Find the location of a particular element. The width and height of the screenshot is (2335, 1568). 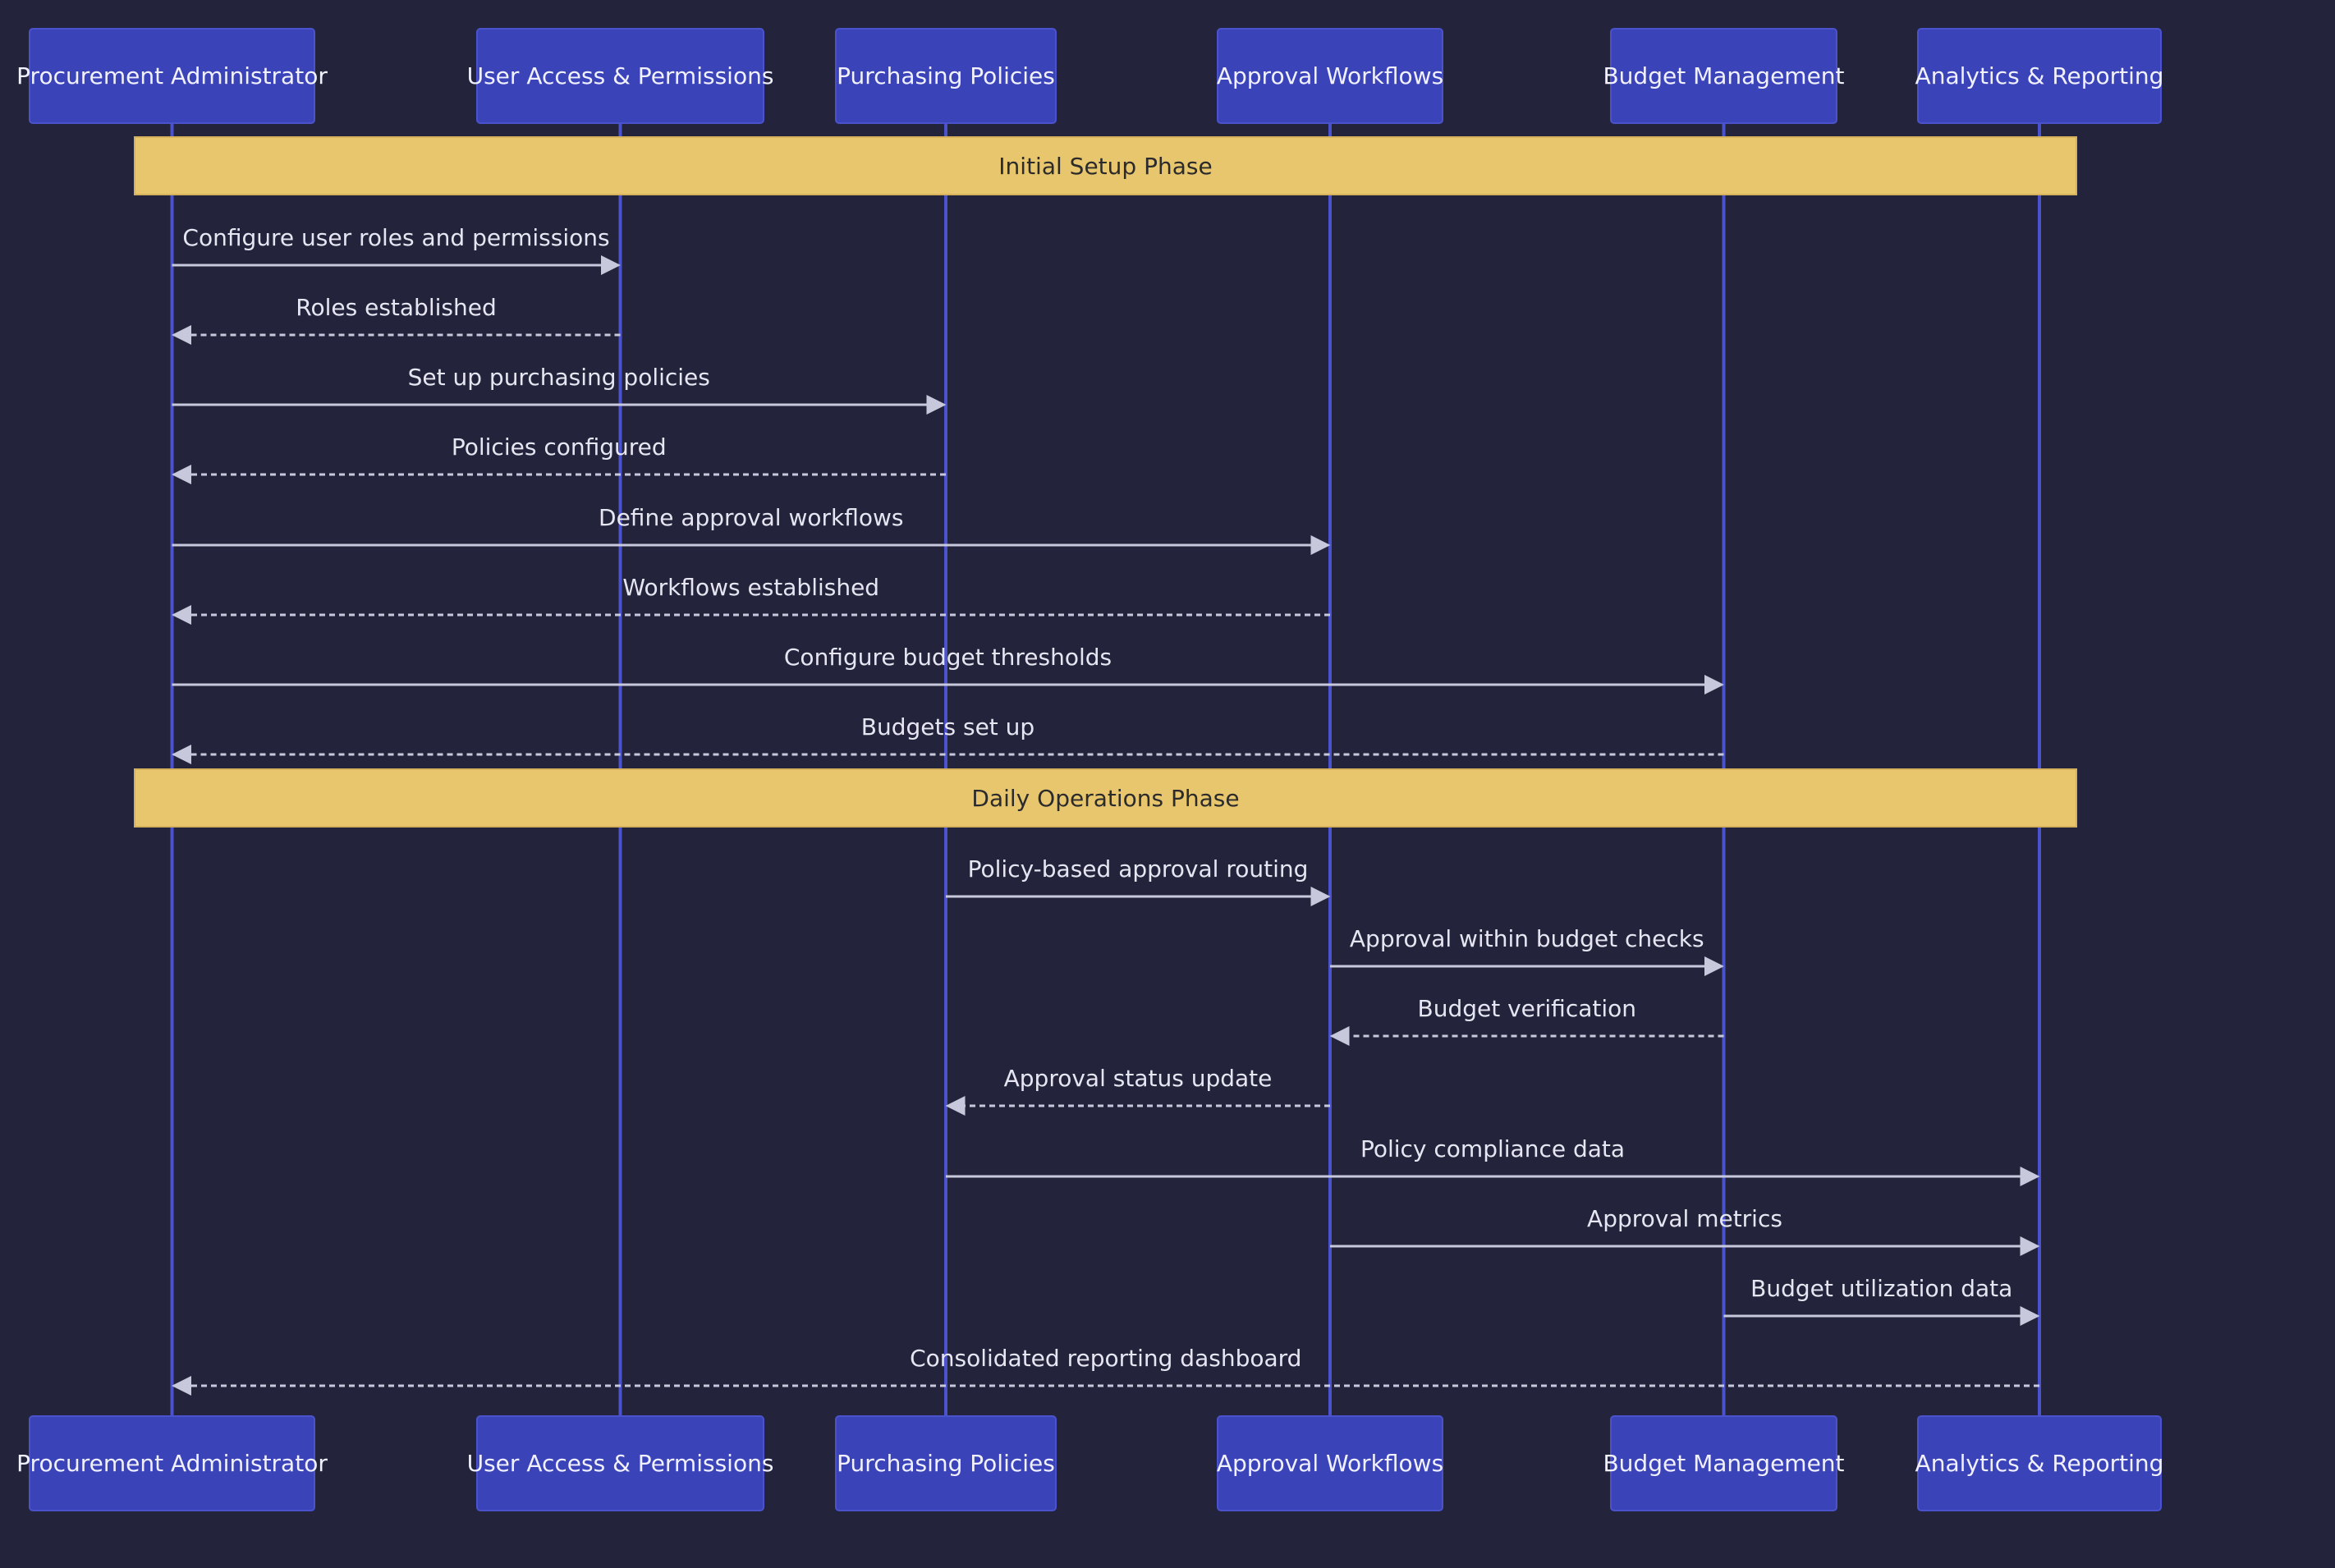

message-label: Configure budget thresholds is located at coordinates (948, 657).